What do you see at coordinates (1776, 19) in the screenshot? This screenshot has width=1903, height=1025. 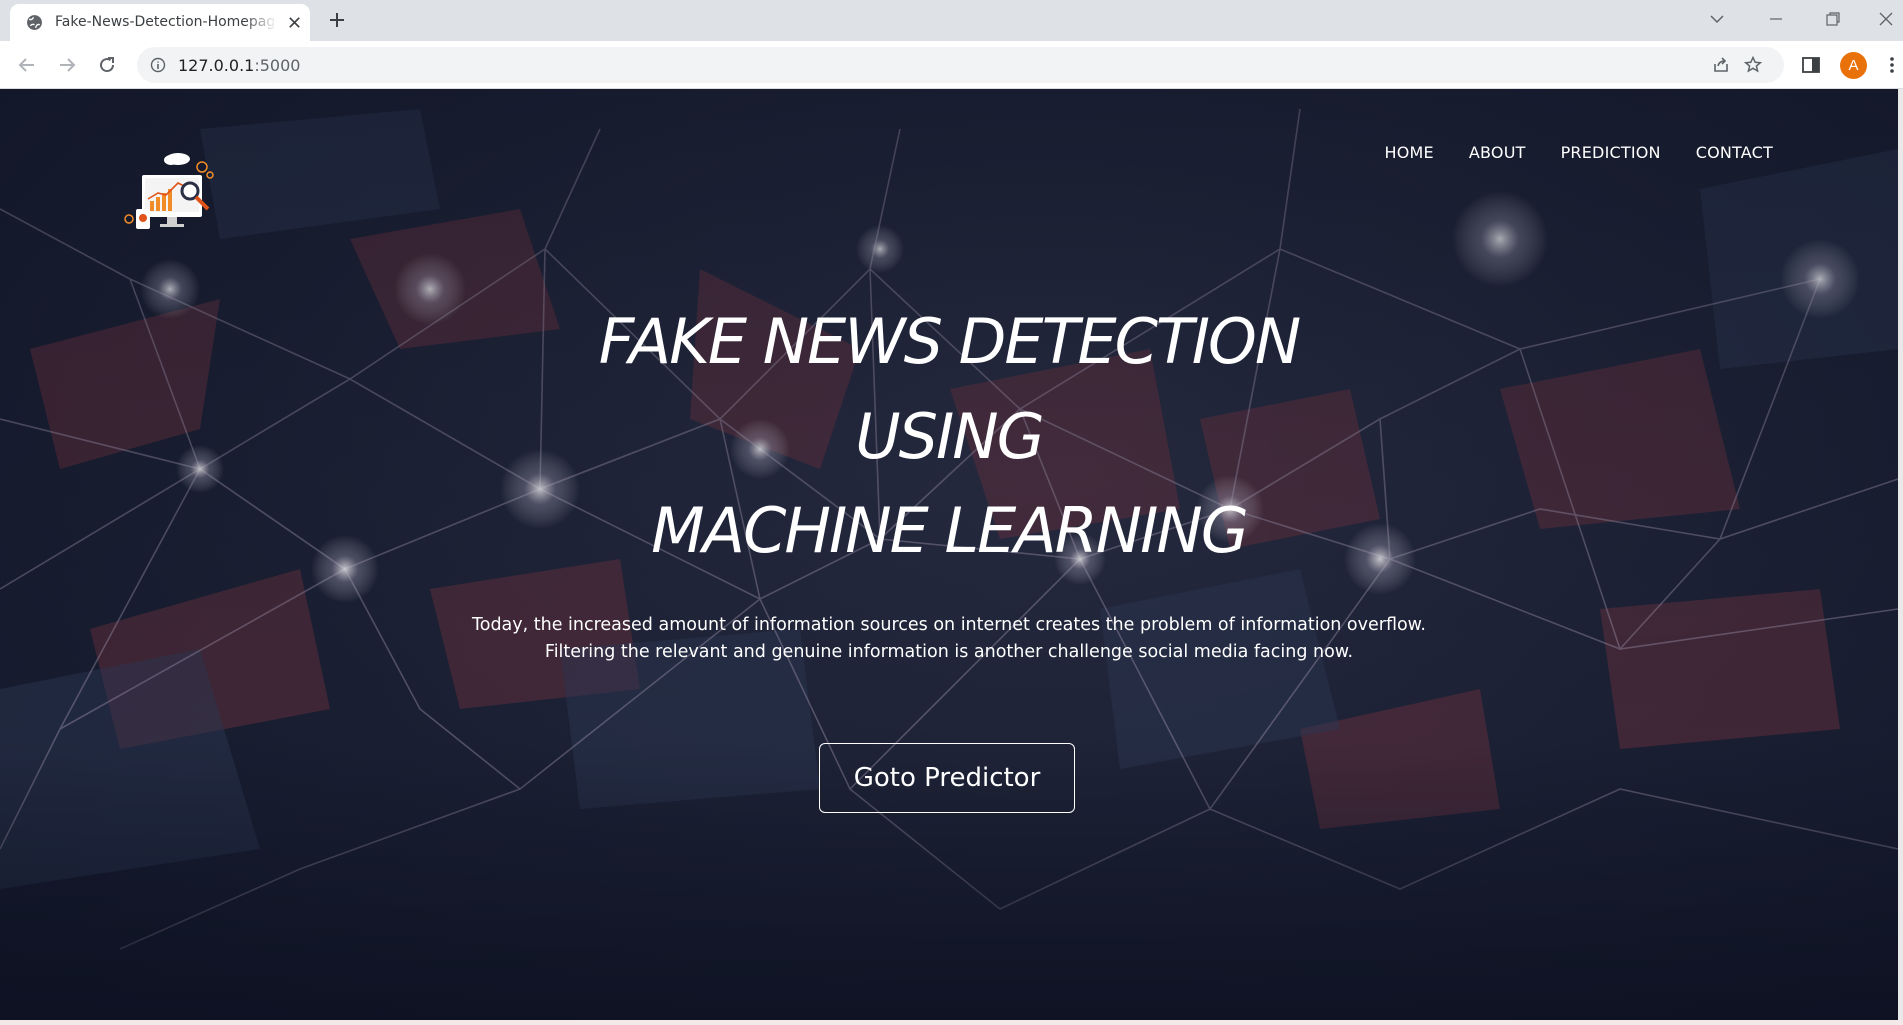 I see `minimize-icon` at bounding box center [1776, 19].